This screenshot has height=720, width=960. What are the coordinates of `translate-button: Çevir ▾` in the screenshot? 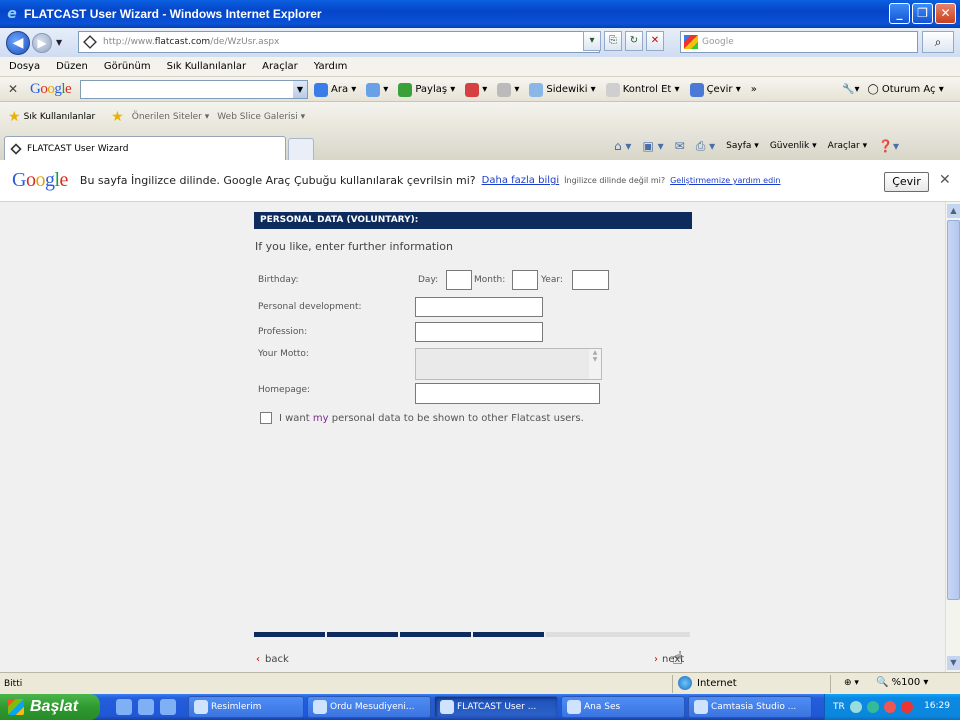 It's located at (715, 89).